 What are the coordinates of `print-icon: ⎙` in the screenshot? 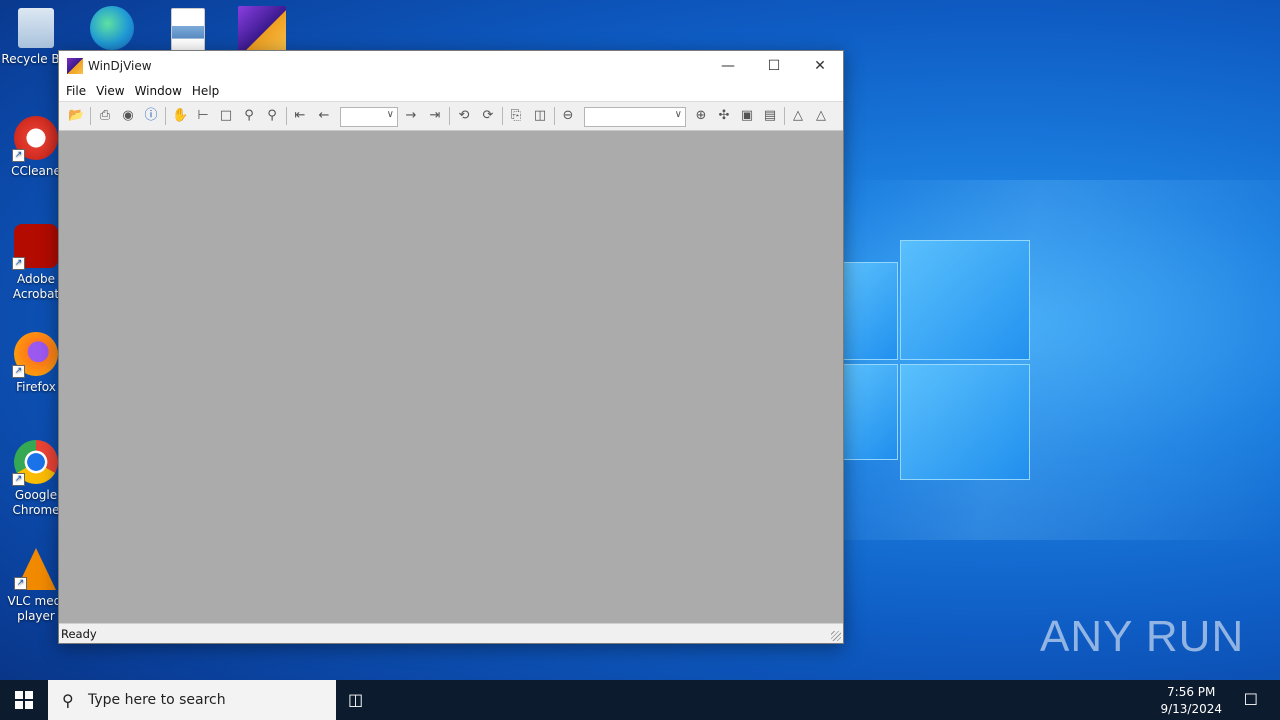 It's located at (105, 116).